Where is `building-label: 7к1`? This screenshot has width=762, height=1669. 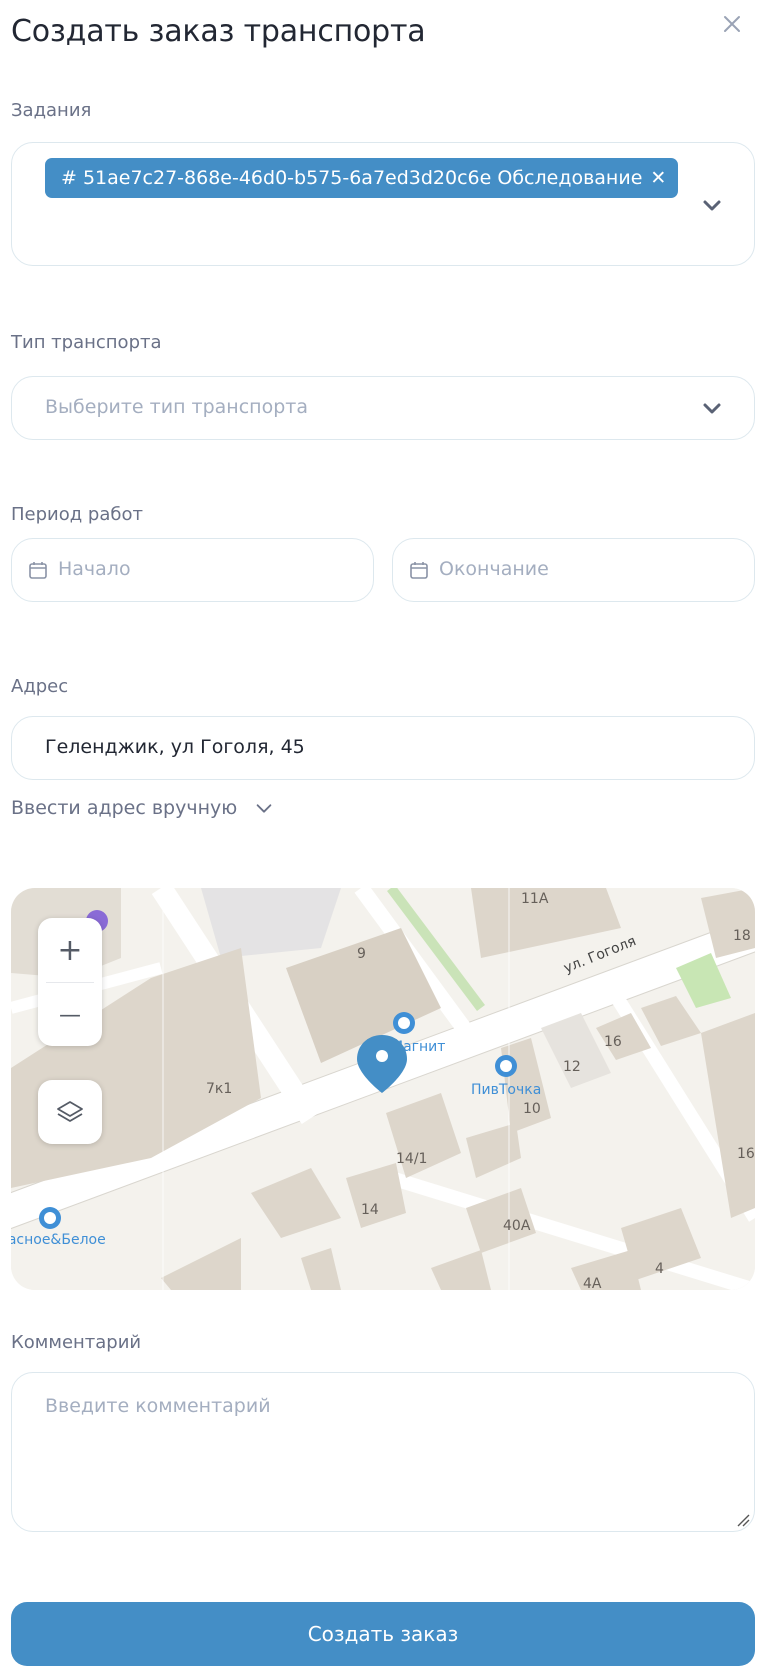 building-label: 7к1 is located at coordinates (219, 1089).